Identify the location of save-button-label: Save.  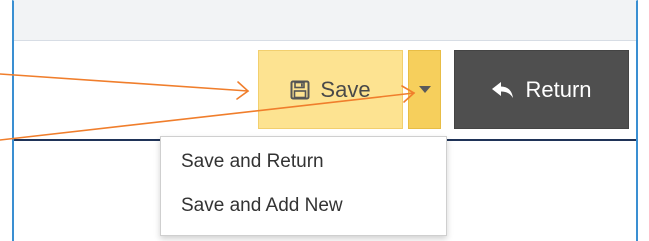
(345, 89).